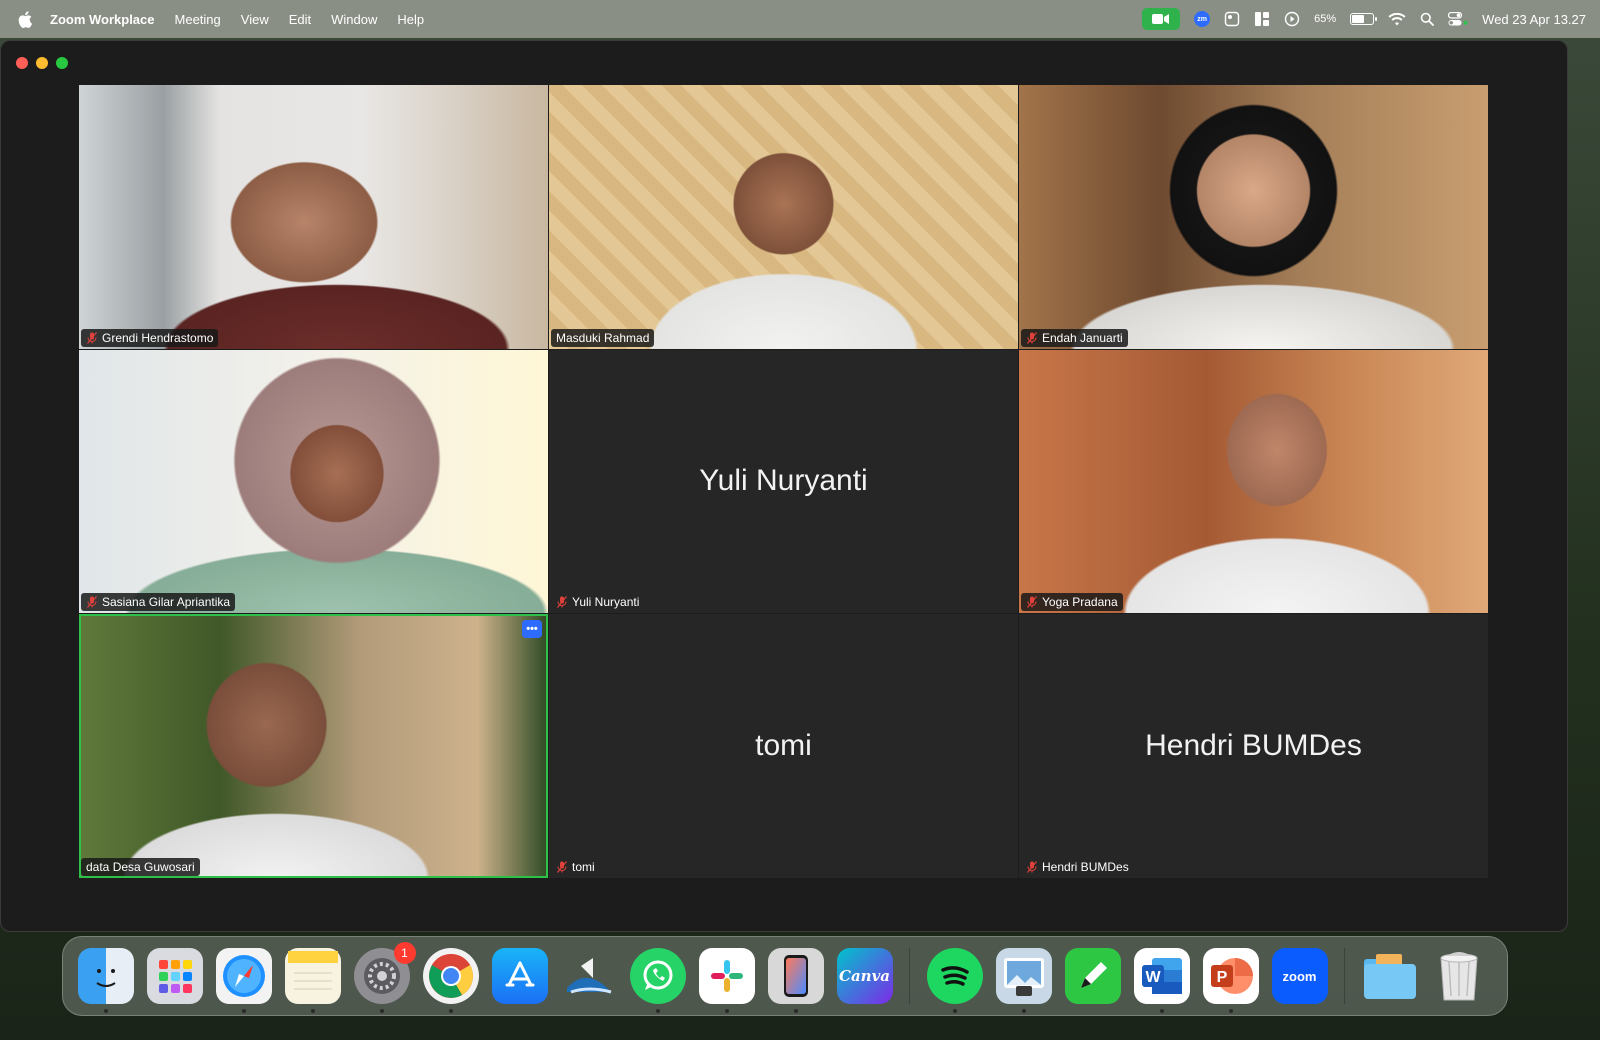 The width and height of the screenshot is (1600, 1040). What do you see at coordinates (1230, 980) in the screenshot?
I see `microsoft-powerpoint-icon: P` at bounding box center [1230, 980].